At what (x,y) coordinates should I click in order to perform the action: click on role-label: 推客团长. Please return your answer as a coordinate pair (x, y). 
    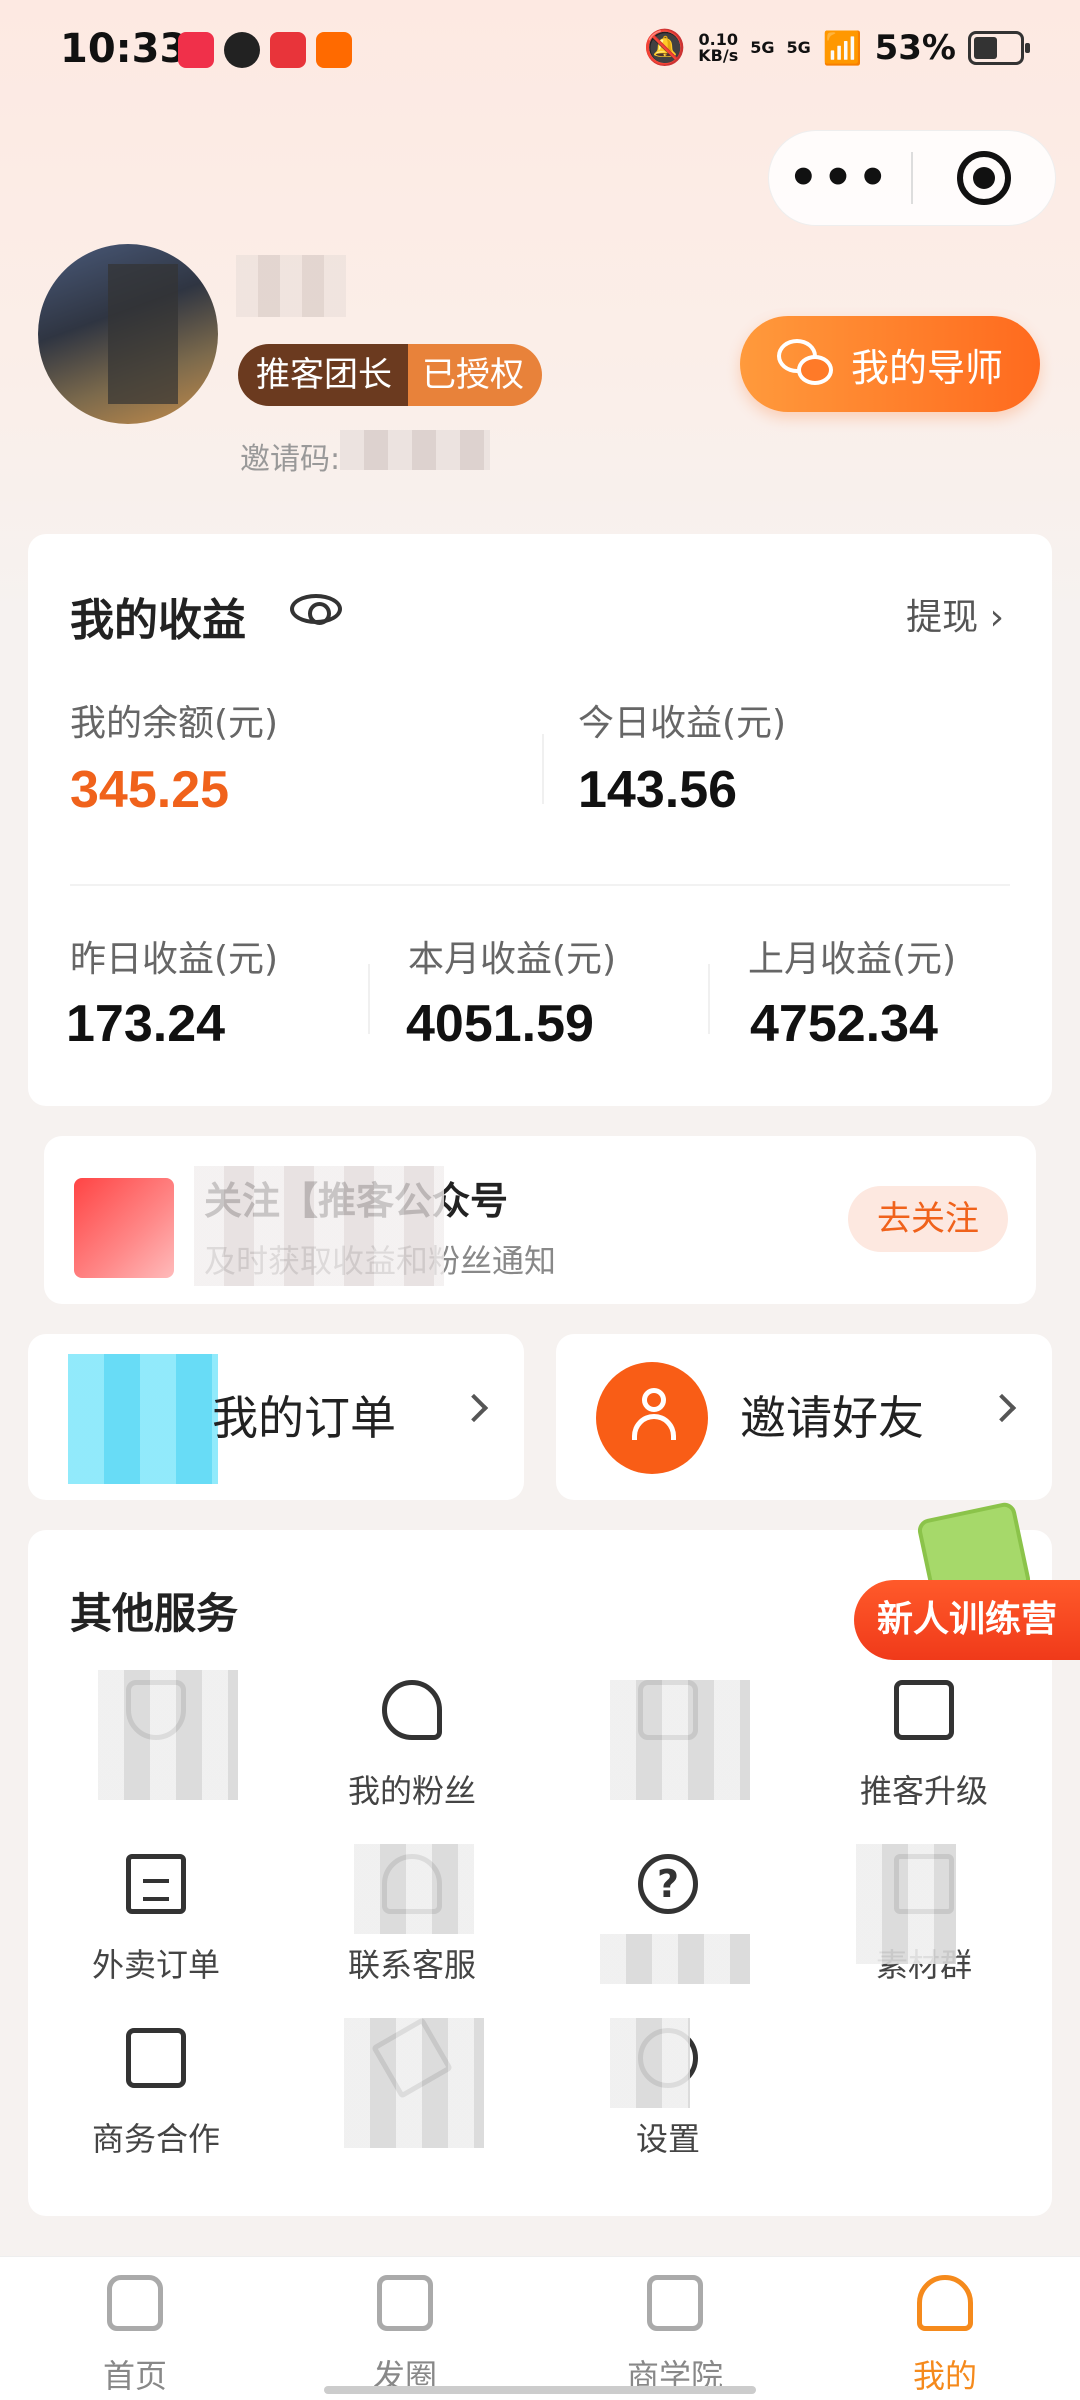
    Looking at the image, I should click on (323, 375).